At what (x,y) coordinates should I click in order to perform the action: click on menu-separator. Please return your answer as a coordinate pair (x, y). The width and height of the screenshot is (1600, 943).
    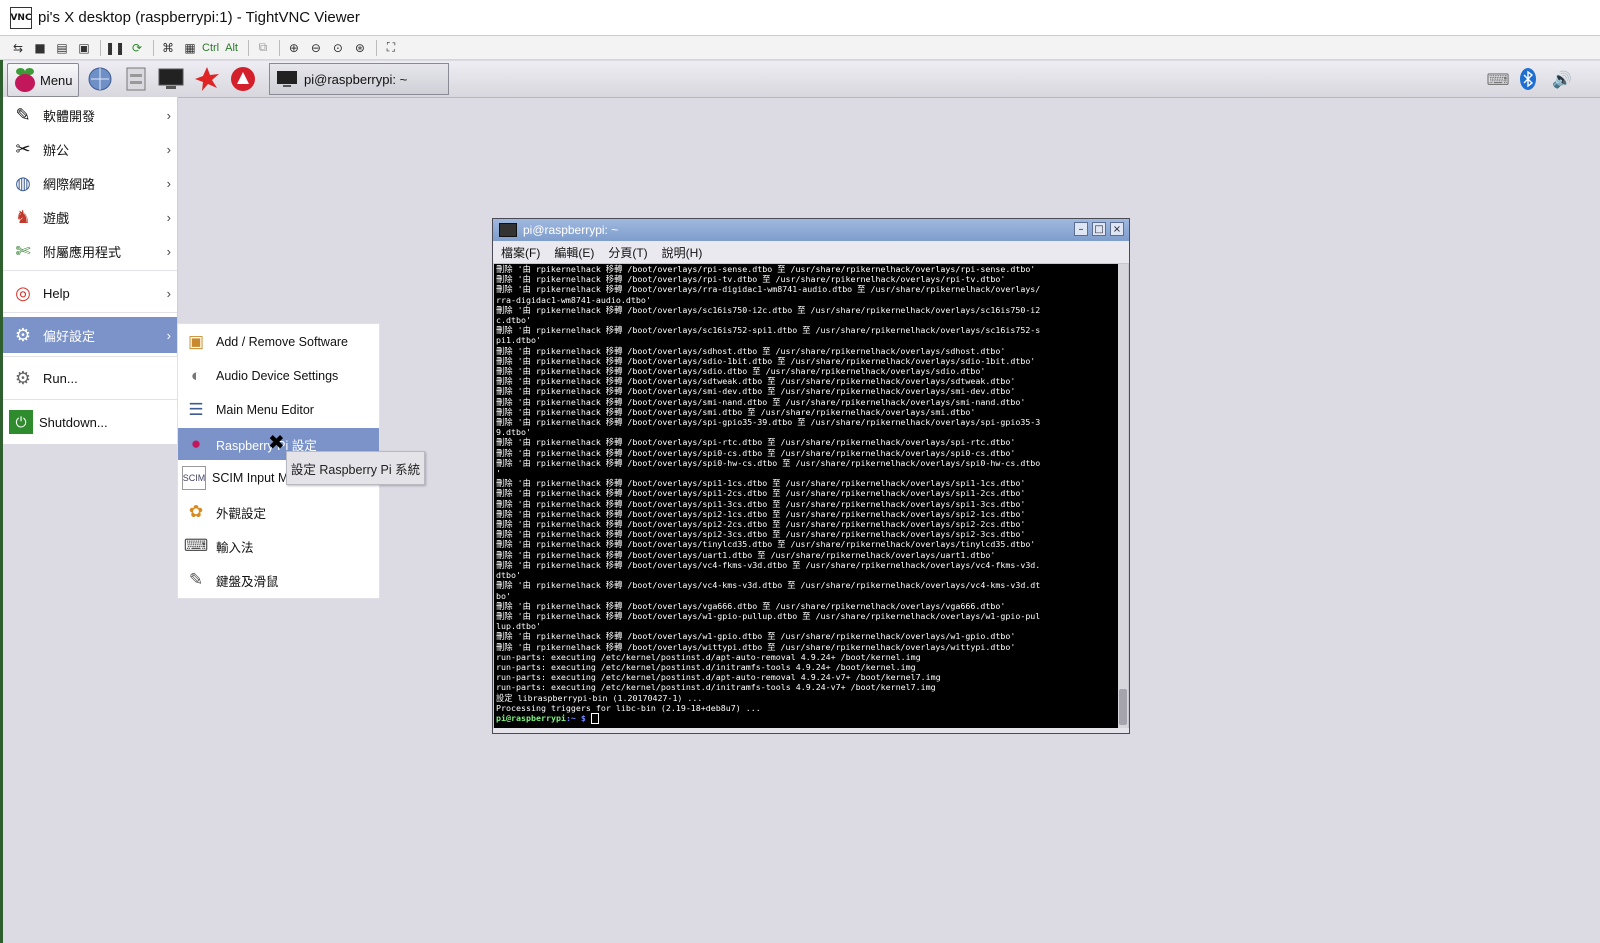
    Looking at the image, I should click on (90, 270).